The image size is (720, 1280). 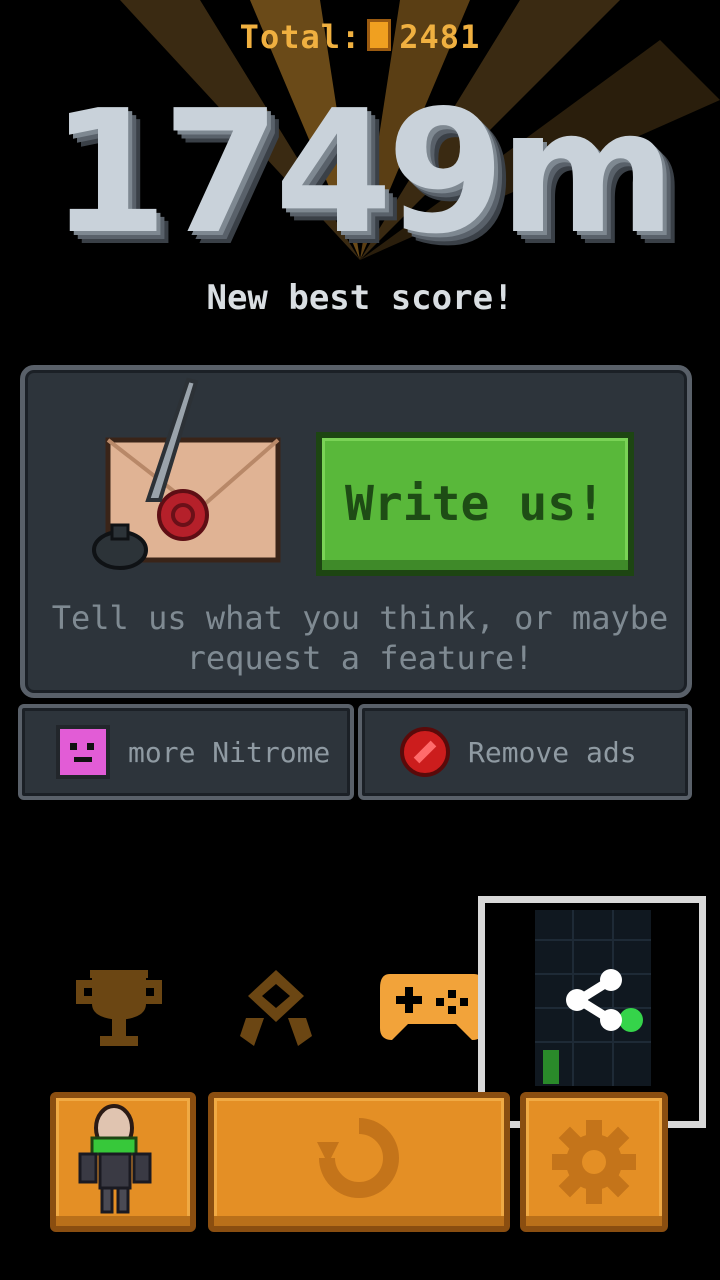 I want to click on retry-icon, so click(x=358, y=1158).